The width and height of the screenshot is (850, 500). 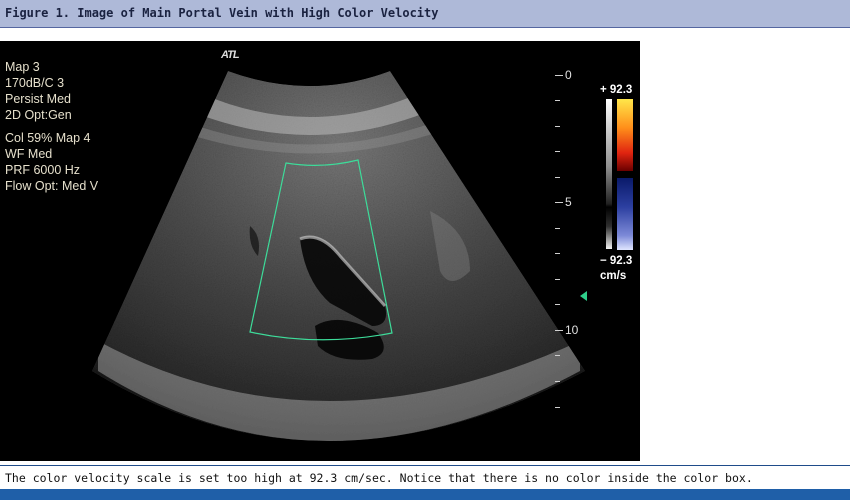 What do you see at coordinates (625, 214) in the screenshot?
I see `color-bar-negative` at bounding box center [625, 214].